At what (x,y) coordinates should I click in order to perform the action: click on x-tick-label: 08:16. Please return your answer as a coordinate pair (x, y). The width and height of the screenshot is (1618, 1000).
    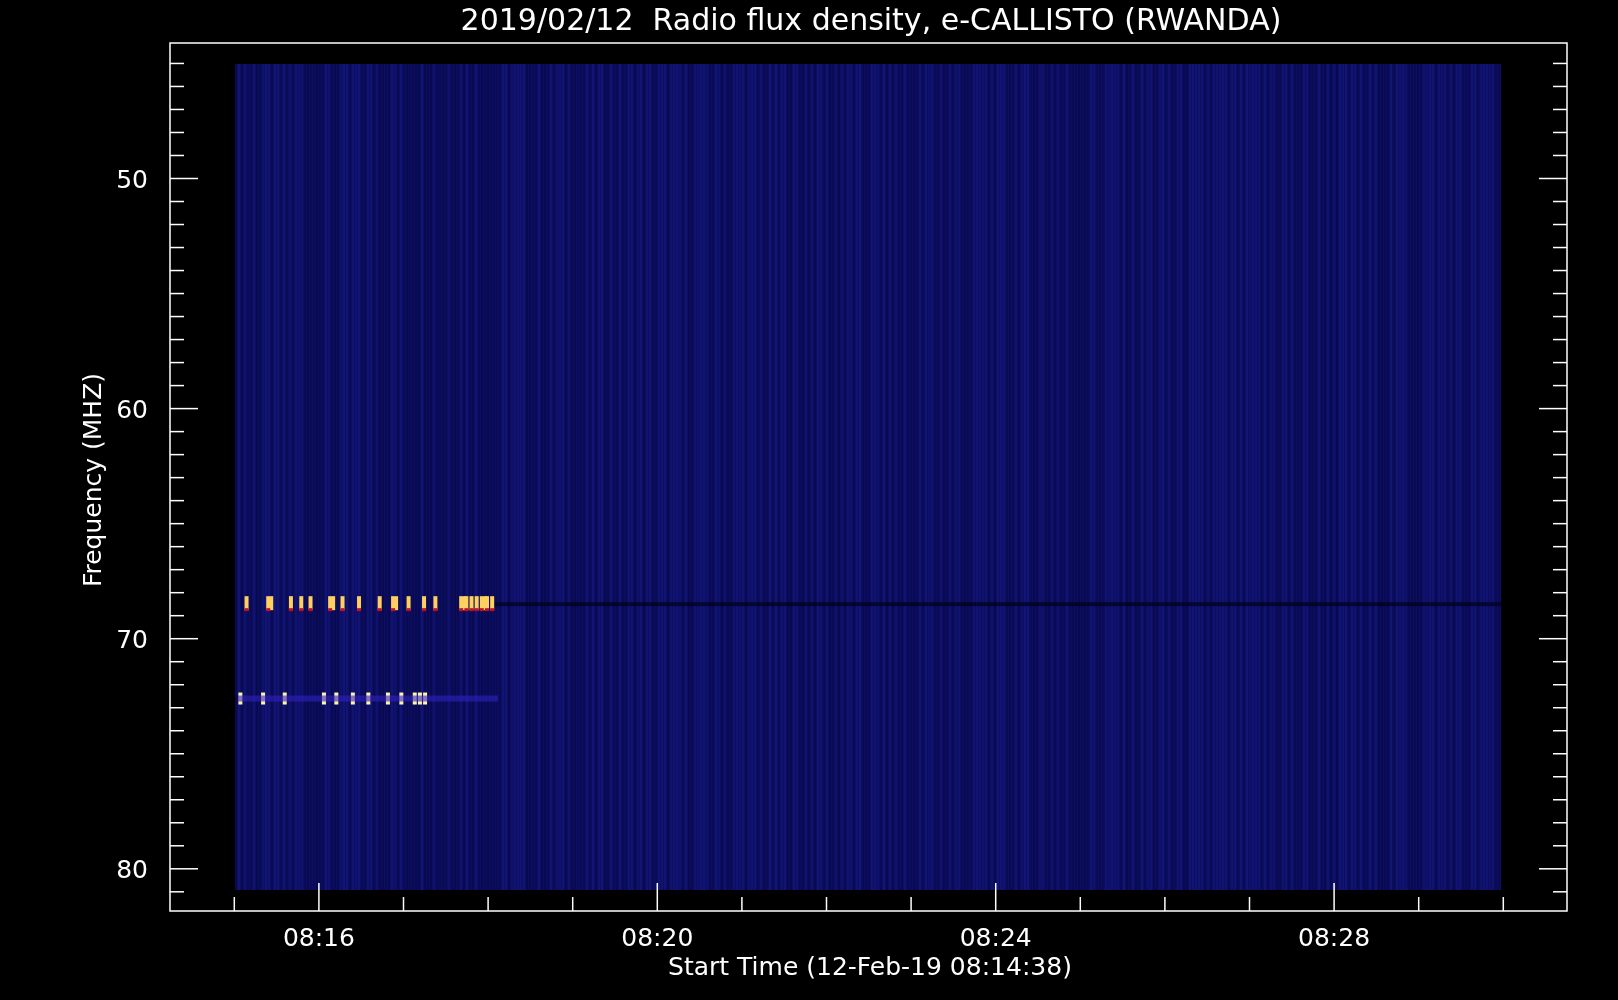
    Looking at the image, I should click on (318, 937).